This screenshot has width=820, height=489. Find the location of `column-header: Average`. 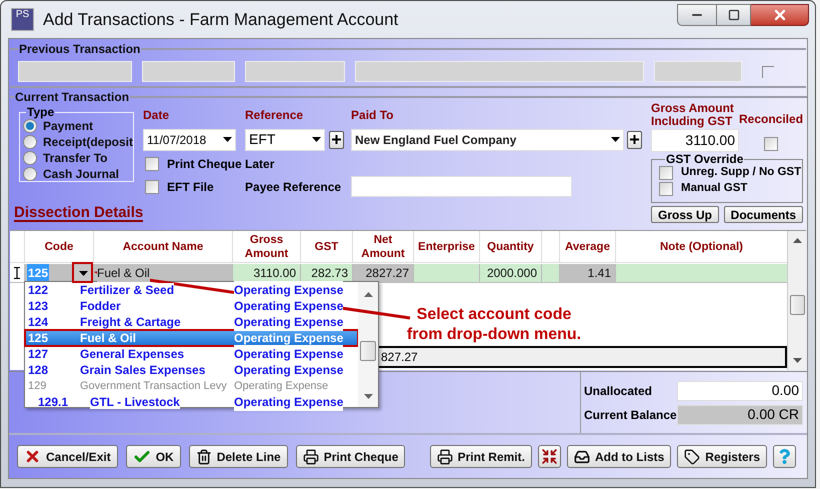

column-header: Average is located at coordinates (587, 246).